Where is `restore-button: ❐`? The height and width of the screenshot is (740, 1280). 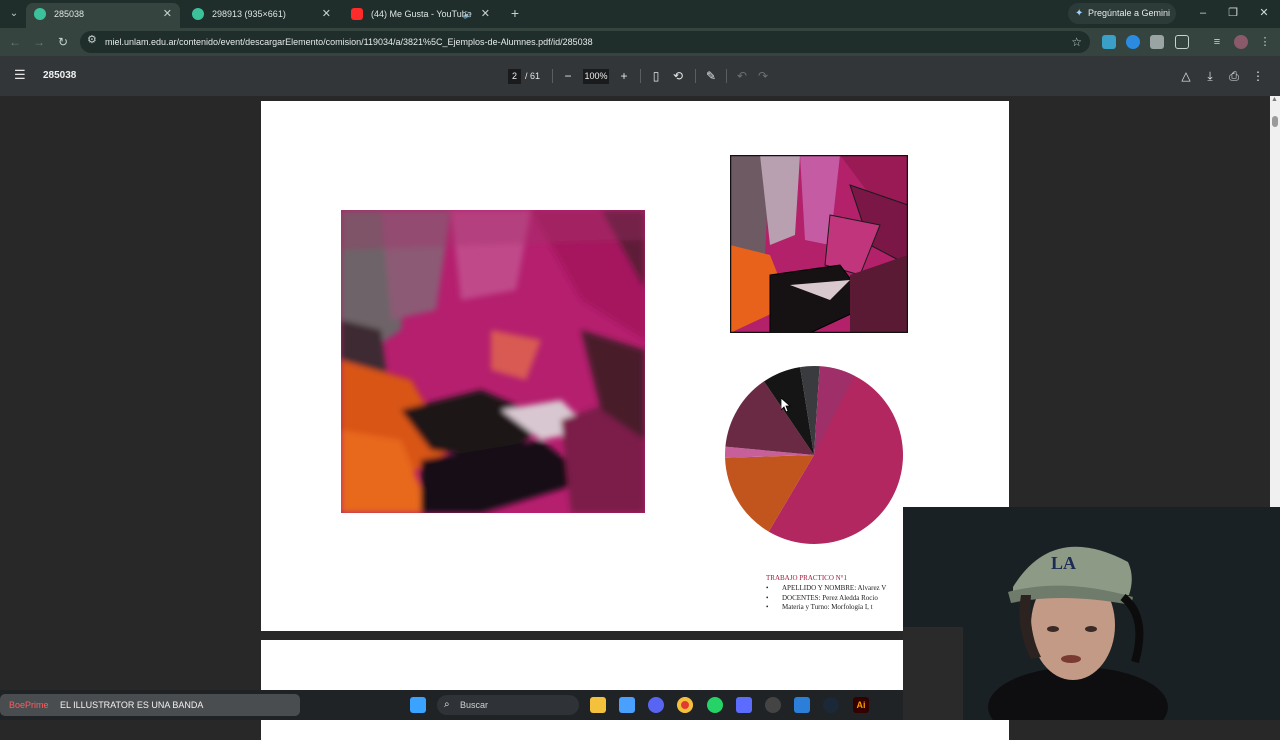
restore-button: ❐ is located at coordinates (1233, 13).